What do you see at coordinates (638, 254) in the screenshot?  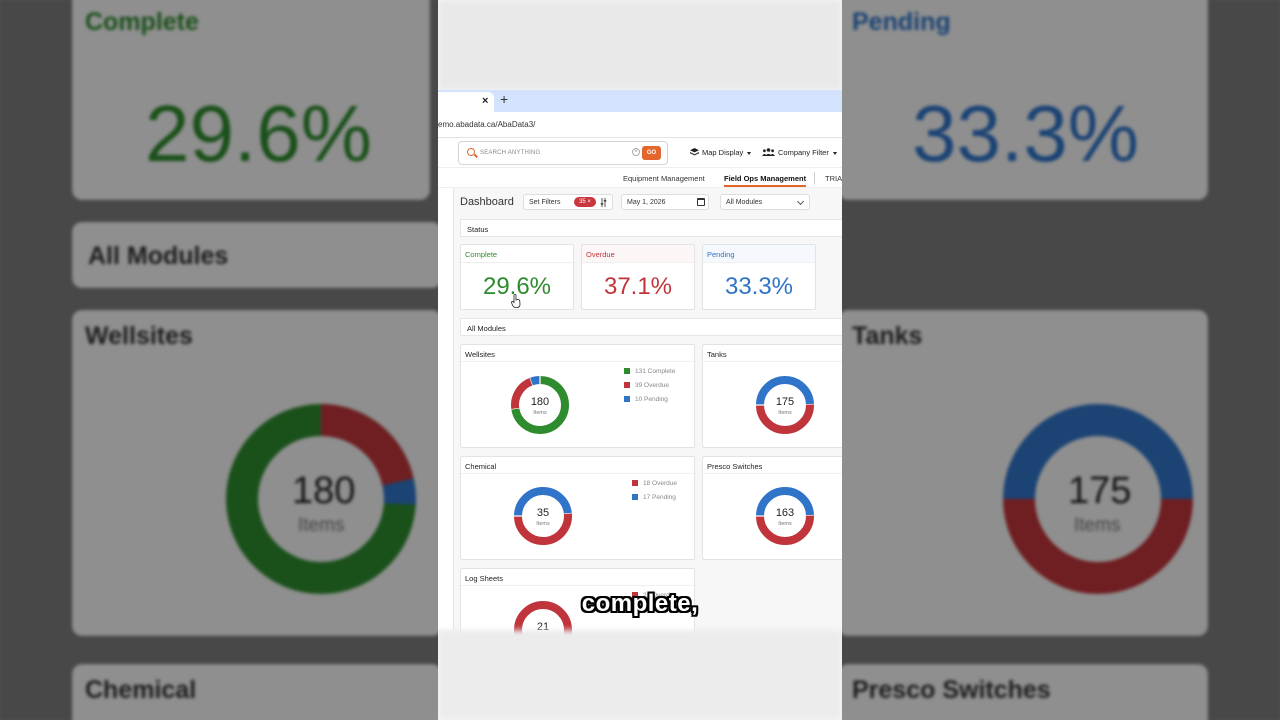 I see `status-card-header: Overdue` at bounding box center [638, 254].